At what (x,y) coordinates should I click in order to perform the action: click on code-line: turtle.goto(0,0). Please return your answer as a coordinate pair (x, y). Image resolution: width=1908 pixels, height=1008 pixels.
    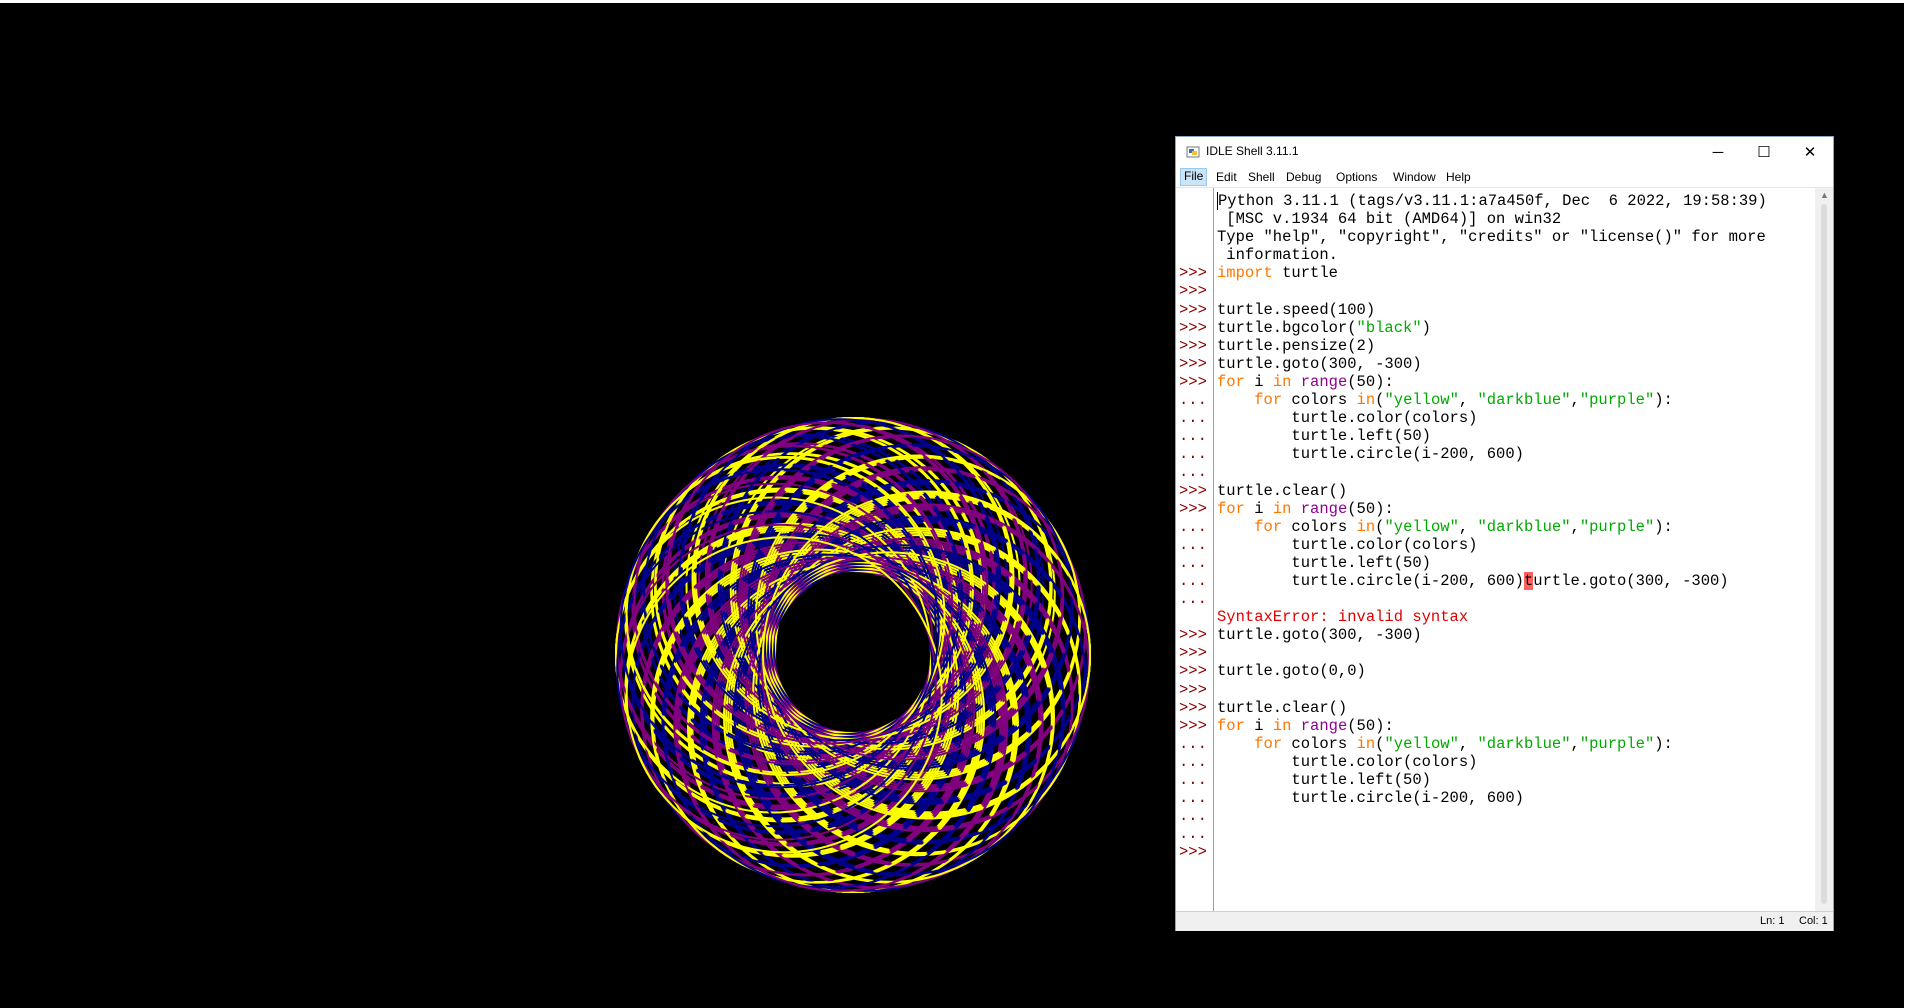
    Looking at the image, I should click on (1291, 671).